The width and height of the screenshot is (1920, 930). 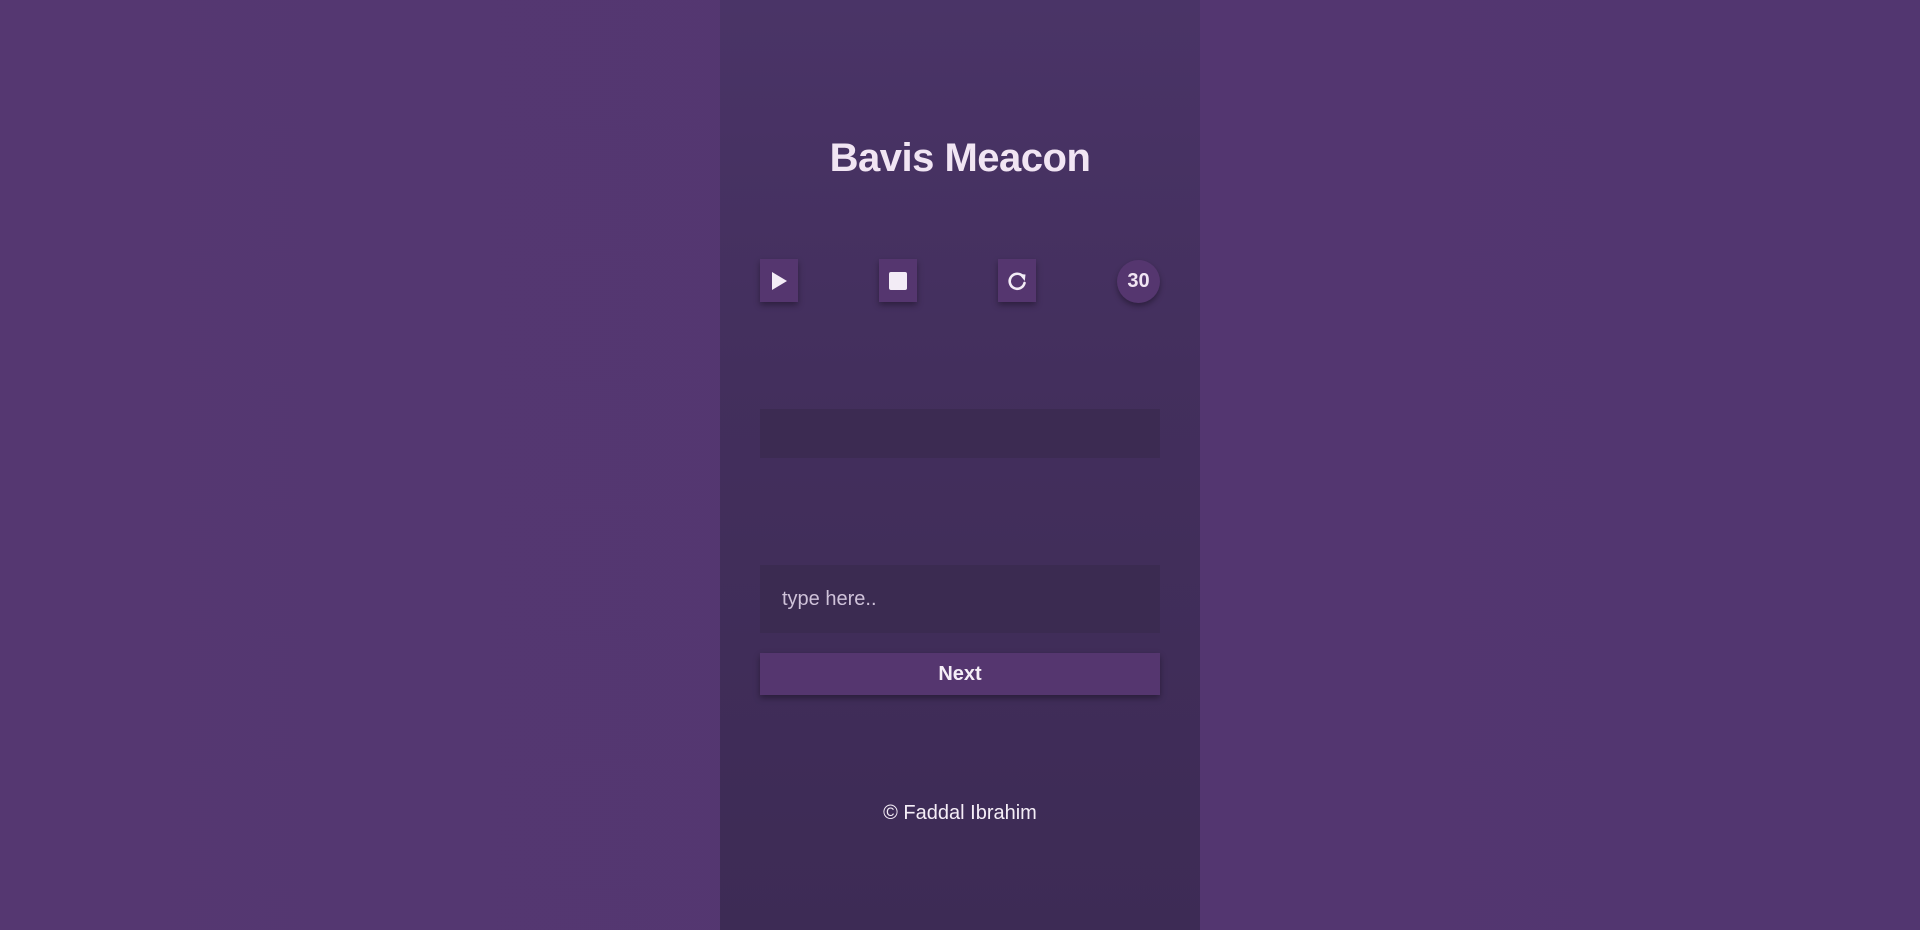 I want to click on footer-credit: © Faddal Ibrahim, so click(x=960, y=813).